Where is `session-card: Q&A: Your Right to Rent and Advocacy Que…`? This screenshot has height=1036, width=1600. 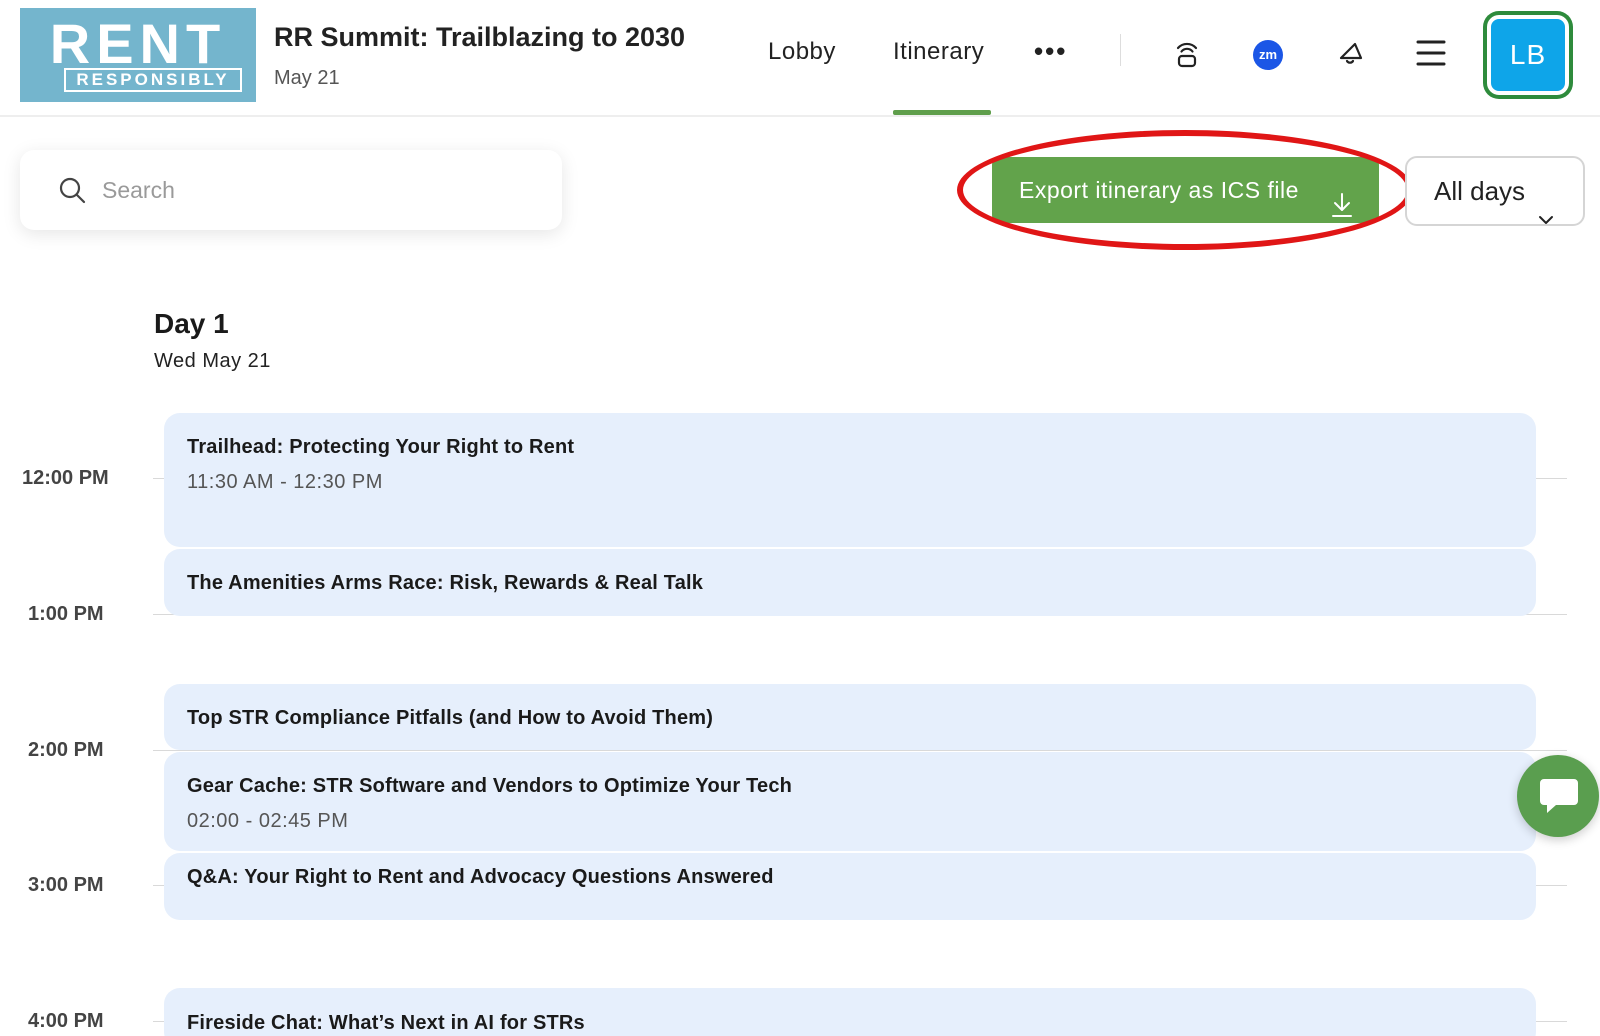 session-card: Q&A: Your Right to Rent and Advocacy Que… is located at coordinates (850, 886).